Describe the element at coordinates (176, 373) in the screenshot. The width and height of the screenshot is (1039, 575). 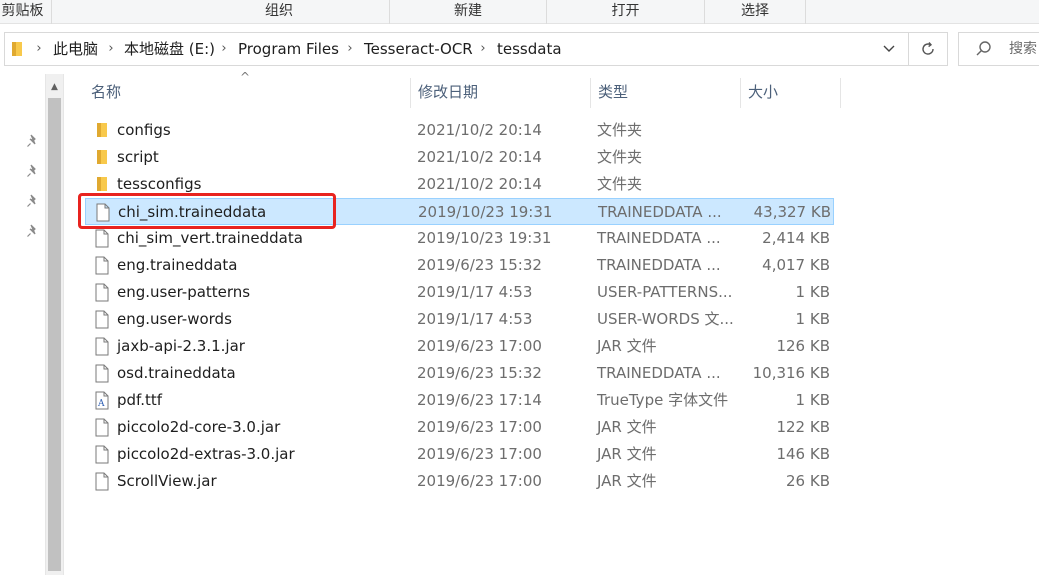
I see `file-name: osd.traineddata` at that location.